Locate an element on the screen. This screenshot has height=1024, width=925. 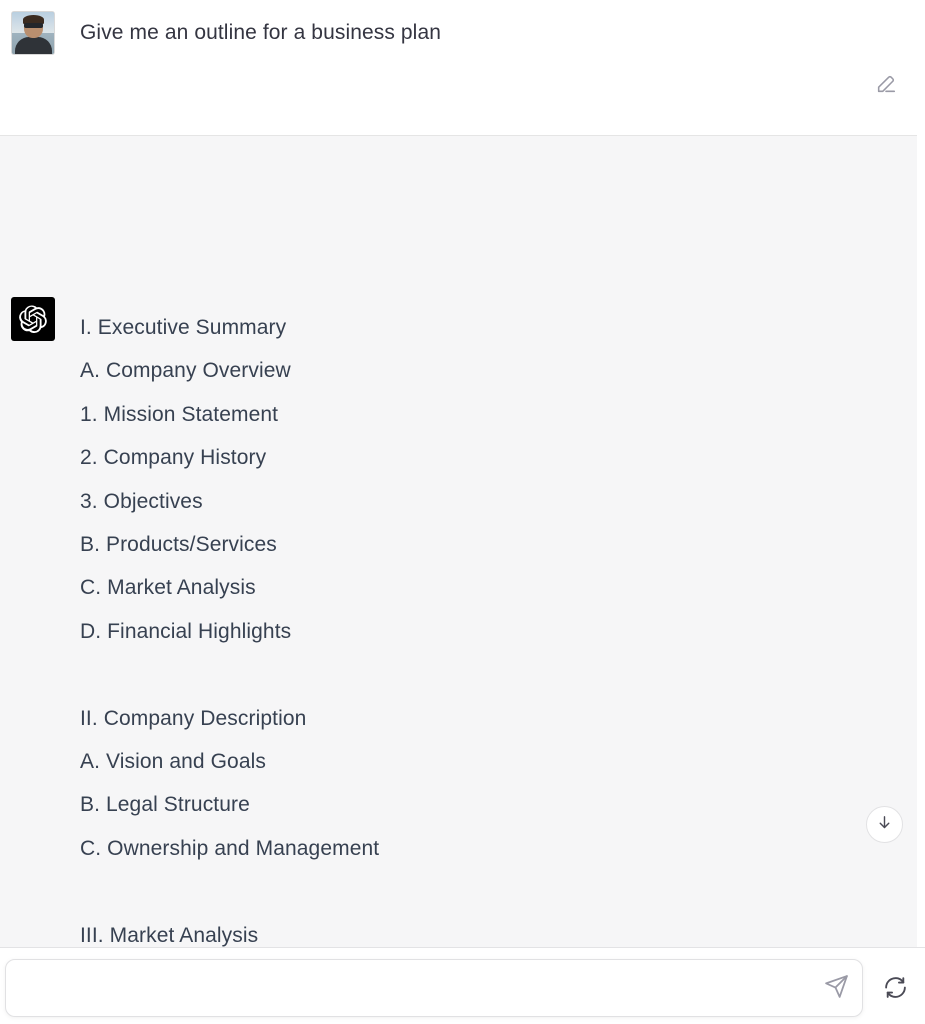
user-message-text: Give me an outline for a business plan is located at coordinates (261, 32).